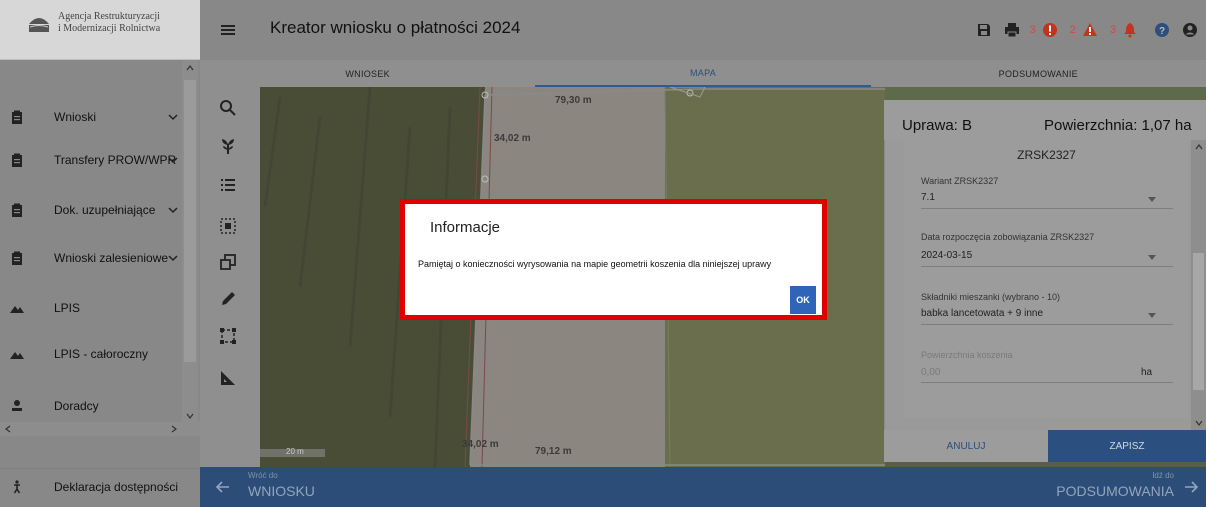 This screenshot has width=1206, height=507. Describe the element at coordinates (1047, 324) in the screenshot. I see `mixture-underline` at that location.